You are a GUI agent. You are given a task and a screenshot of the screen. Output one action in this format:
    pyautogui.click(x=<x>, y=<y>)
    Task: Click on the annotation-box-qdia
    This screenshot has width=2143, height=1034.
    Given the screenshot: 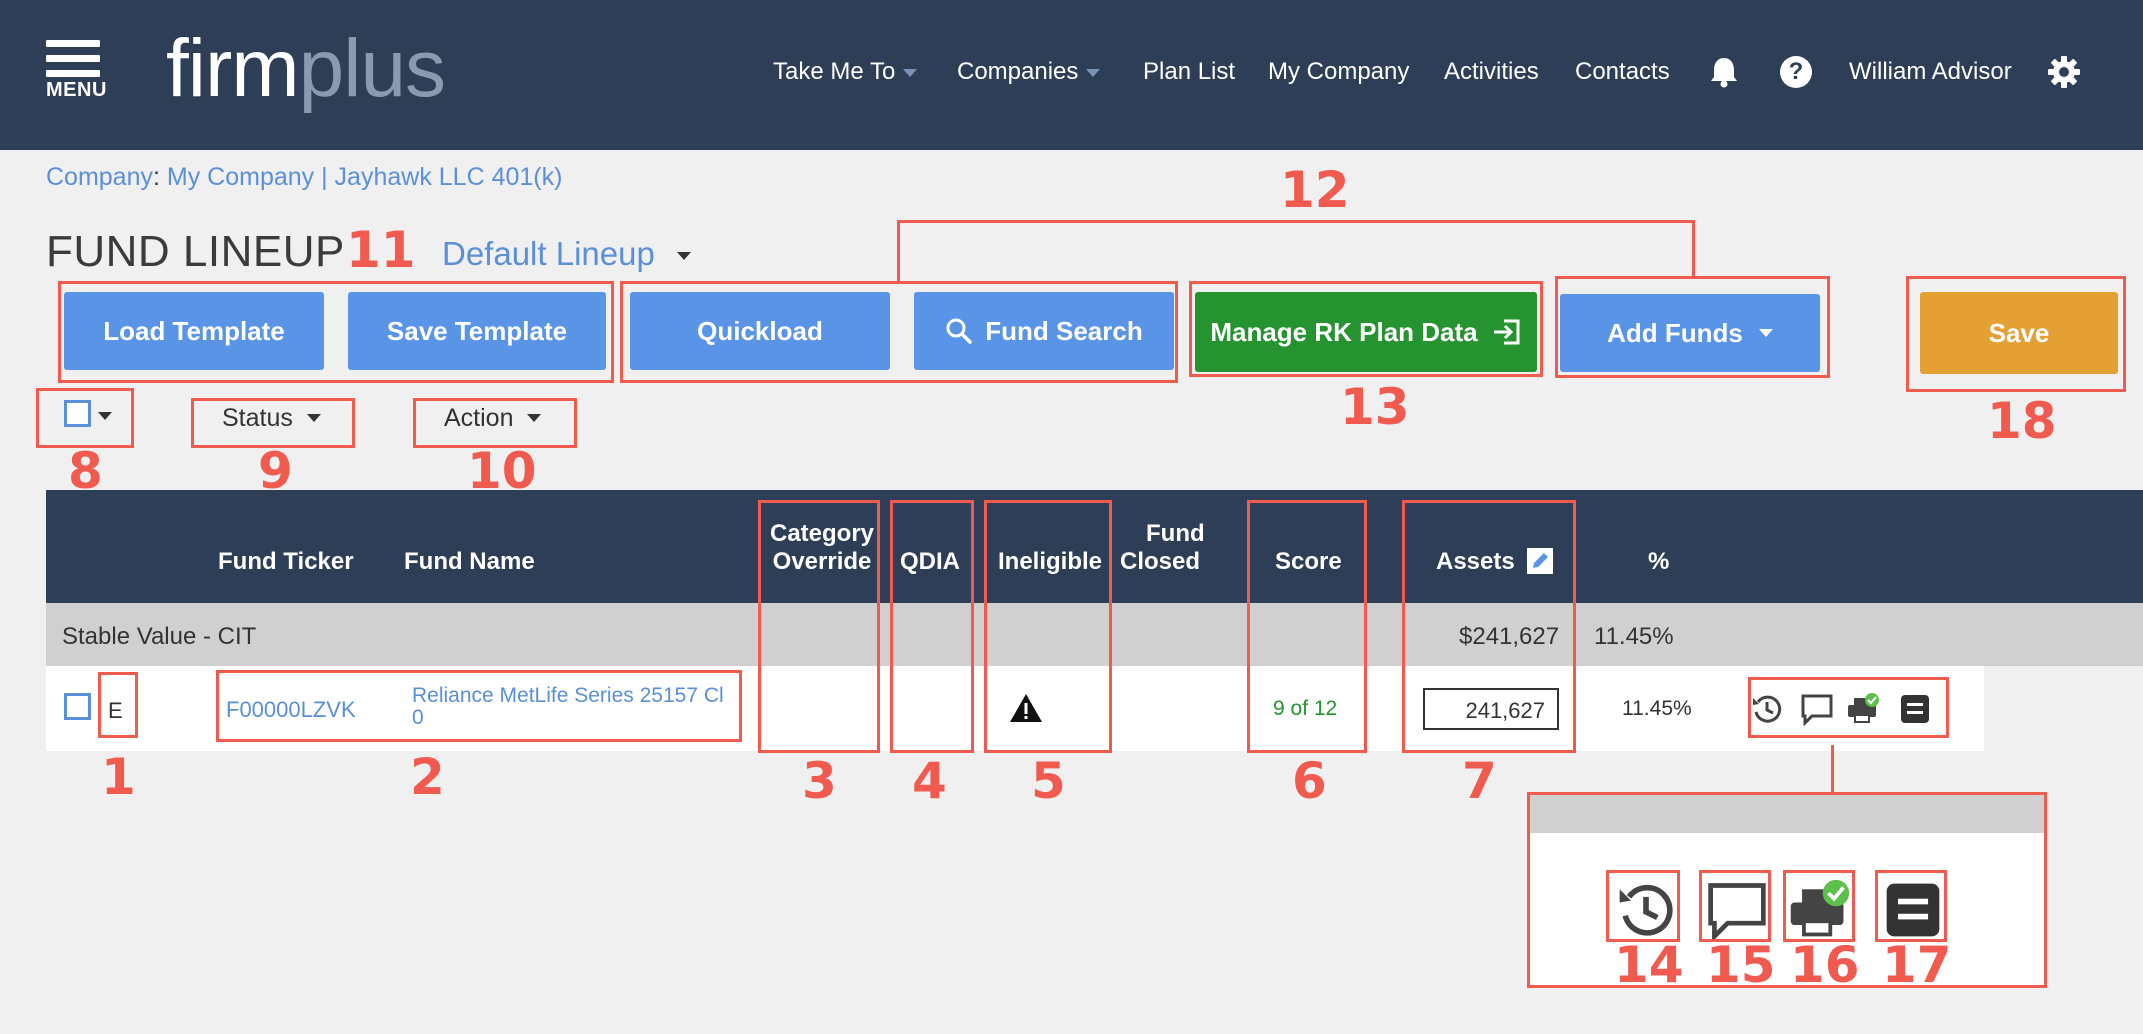 What is the action you would take?
    pyautogui.click(x=932, y=626)
    